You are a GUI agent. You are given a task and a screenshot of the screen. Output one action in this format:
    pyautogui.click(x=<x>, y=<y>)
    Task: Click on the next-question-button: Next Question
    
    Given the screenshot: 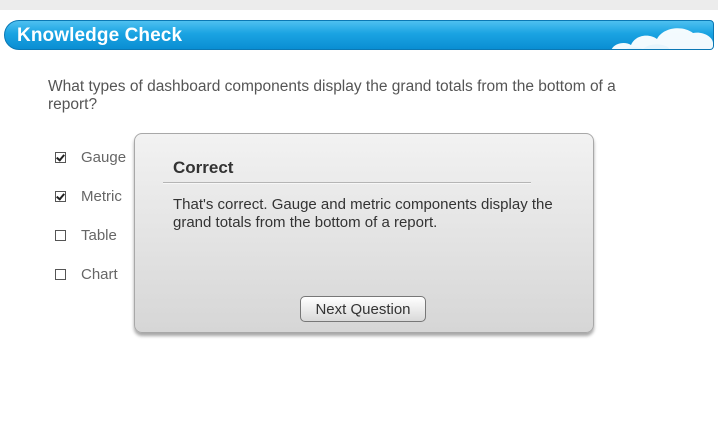 What is the action you would take?
    pyautogui.click(x=363, y=309)
    